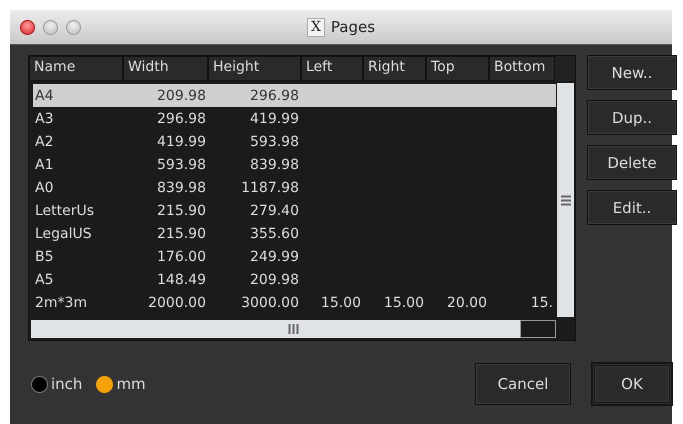 Image resolution: width=683 pixels, height=424 pixels. I want to click on radio-label: inch, so click(66, 384).